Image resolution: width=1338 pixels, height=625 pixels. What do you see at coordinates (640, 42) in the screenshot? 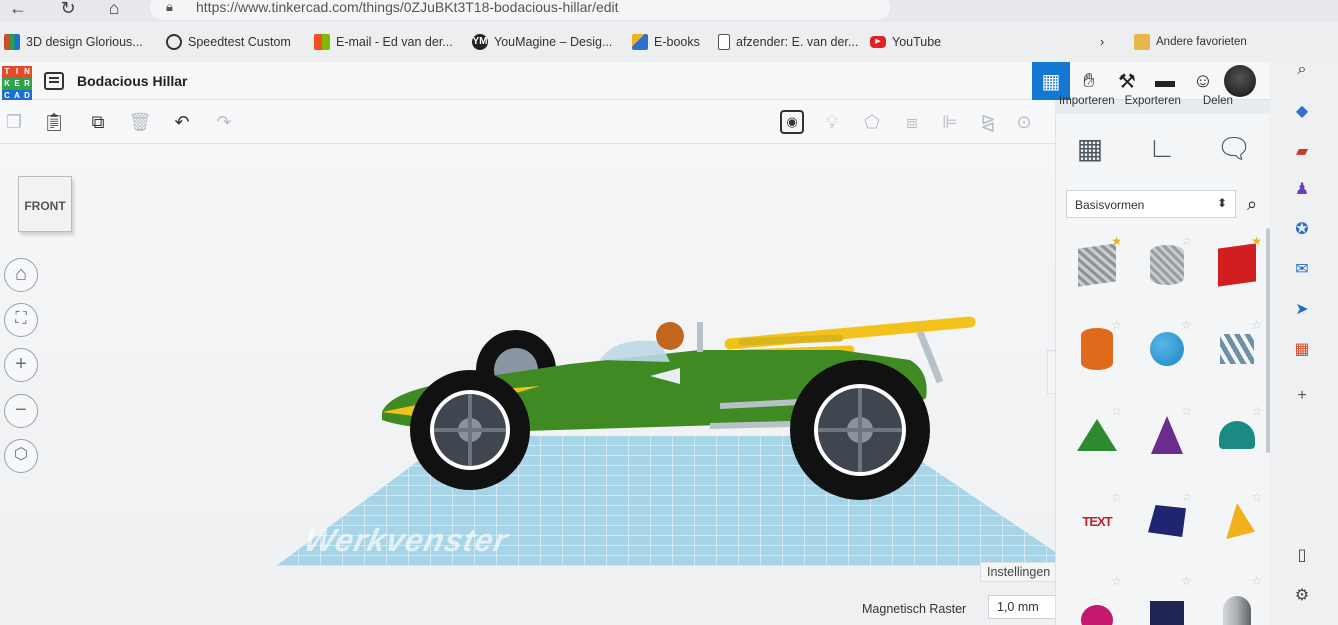
I see `ebooks-icon` at bounding box center [640, 42].